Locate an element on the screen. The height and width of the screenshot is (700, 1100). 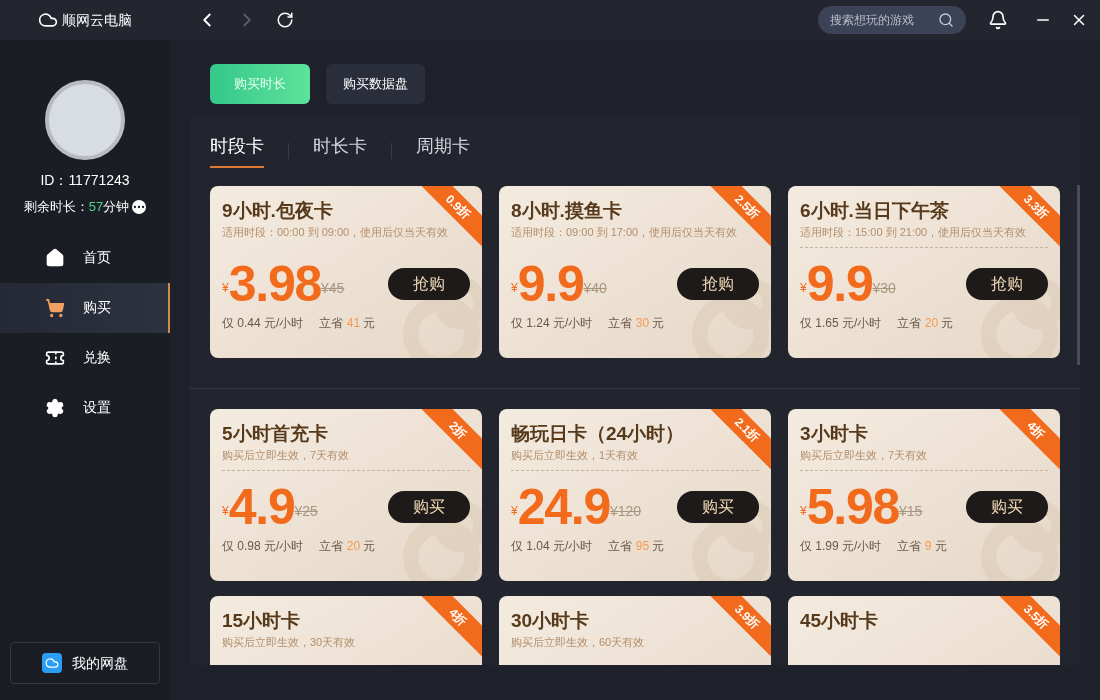
remaining-time: 剩余时长：57分钟 is located at coordinates (76, 207).